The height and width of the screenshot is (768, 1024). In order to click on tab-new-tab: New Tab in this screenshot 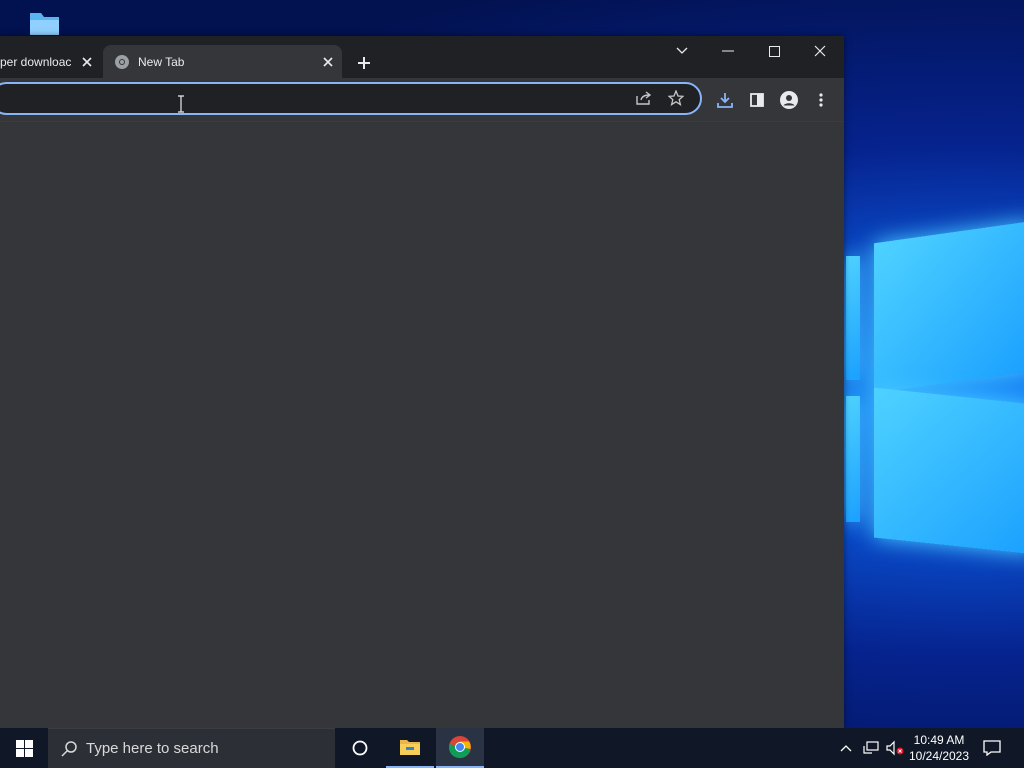, I will do `click(222, 61)`.